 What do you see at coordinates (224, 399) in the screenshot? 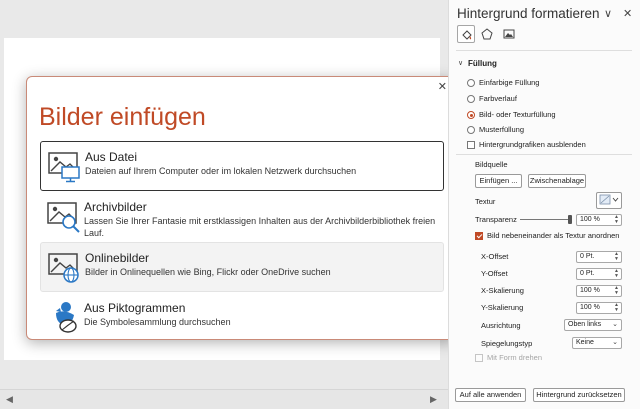
I see `canvas-scrollbar: ◀ ▶` at bounding box center [224, 399].